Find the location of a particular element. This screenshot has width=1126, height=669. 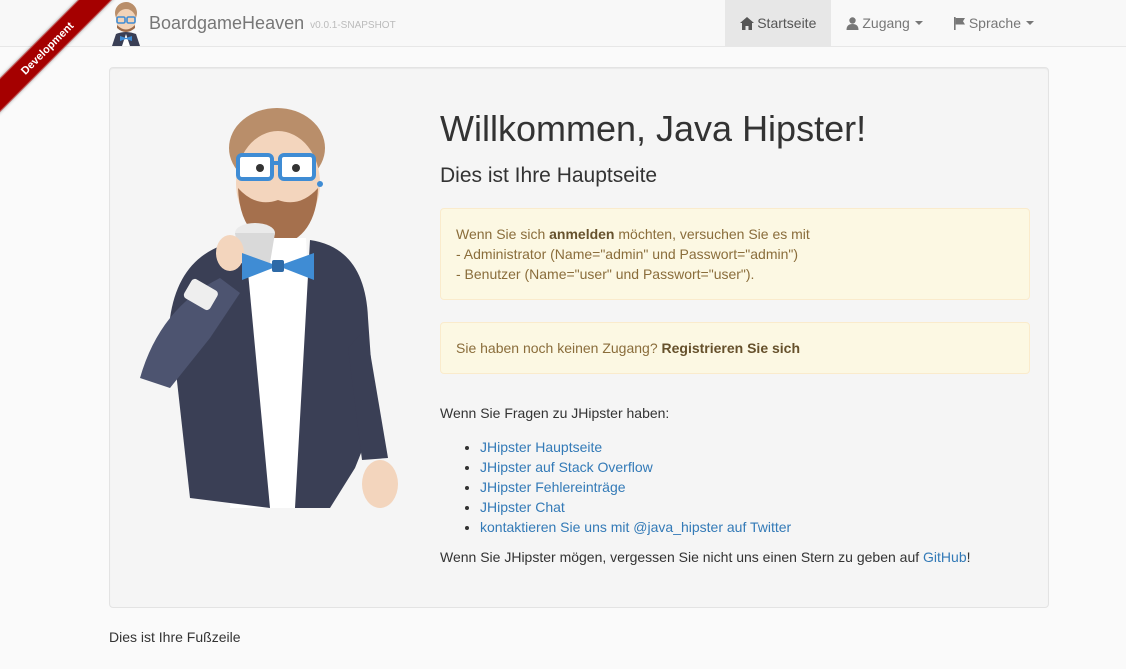

link-jhipster-homepage: JHipster Hauptseite is located at coordinates (541, 447).